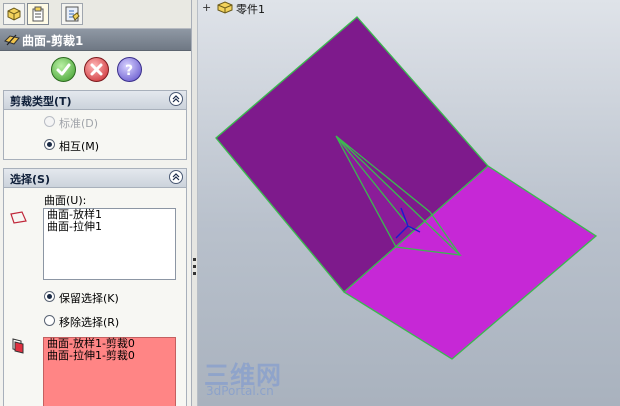 This screenshot has width=620, height=406. Describe the element at coordinates (95, 14) in the screenshot. I see `panel-tabs` at that location.